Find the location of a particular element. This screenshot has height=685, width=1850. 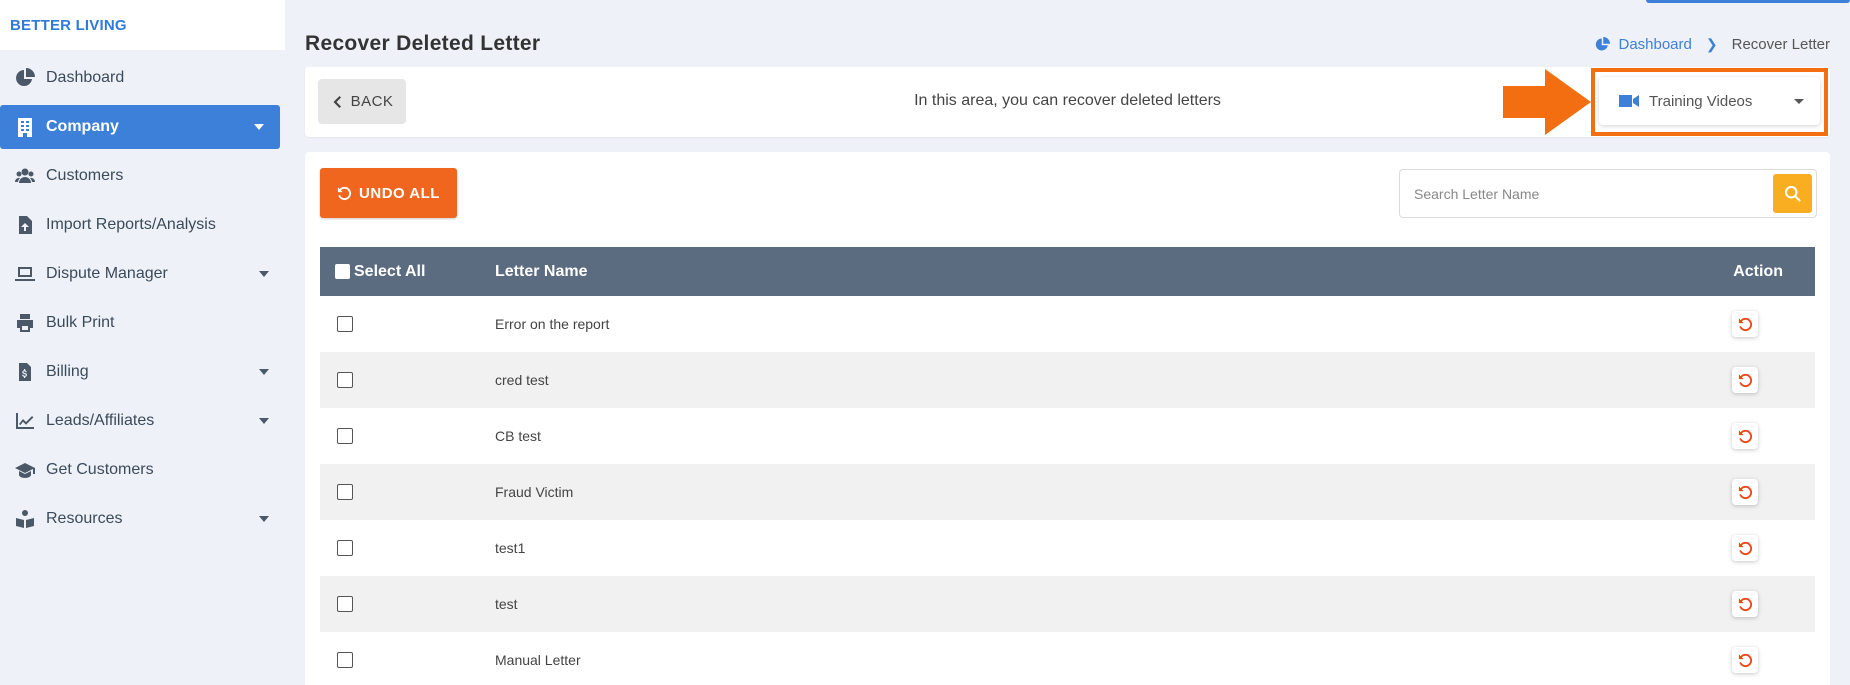

file-import-icon is located at coordinates (25, 225).